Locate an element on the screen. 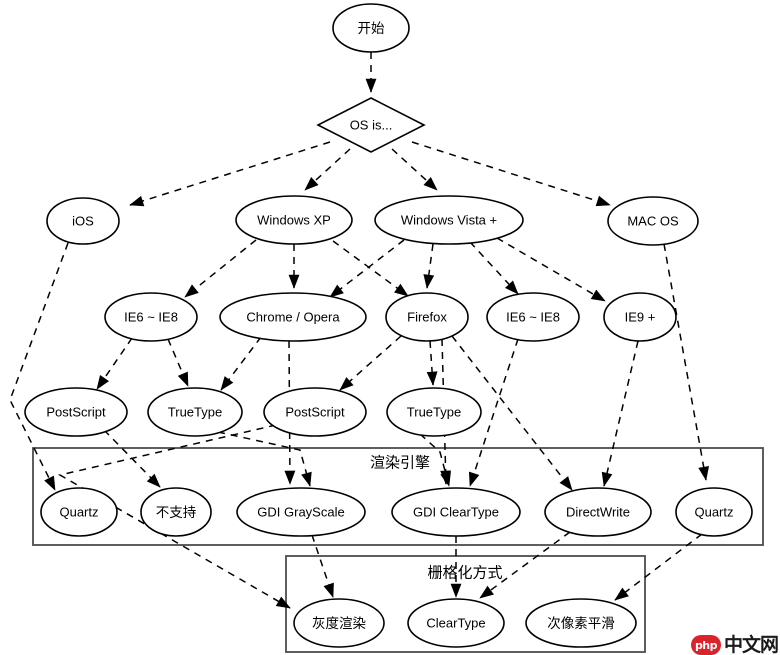 The image size is (780, 655). node-label: MAC OS is located at coordinates (653, 220).